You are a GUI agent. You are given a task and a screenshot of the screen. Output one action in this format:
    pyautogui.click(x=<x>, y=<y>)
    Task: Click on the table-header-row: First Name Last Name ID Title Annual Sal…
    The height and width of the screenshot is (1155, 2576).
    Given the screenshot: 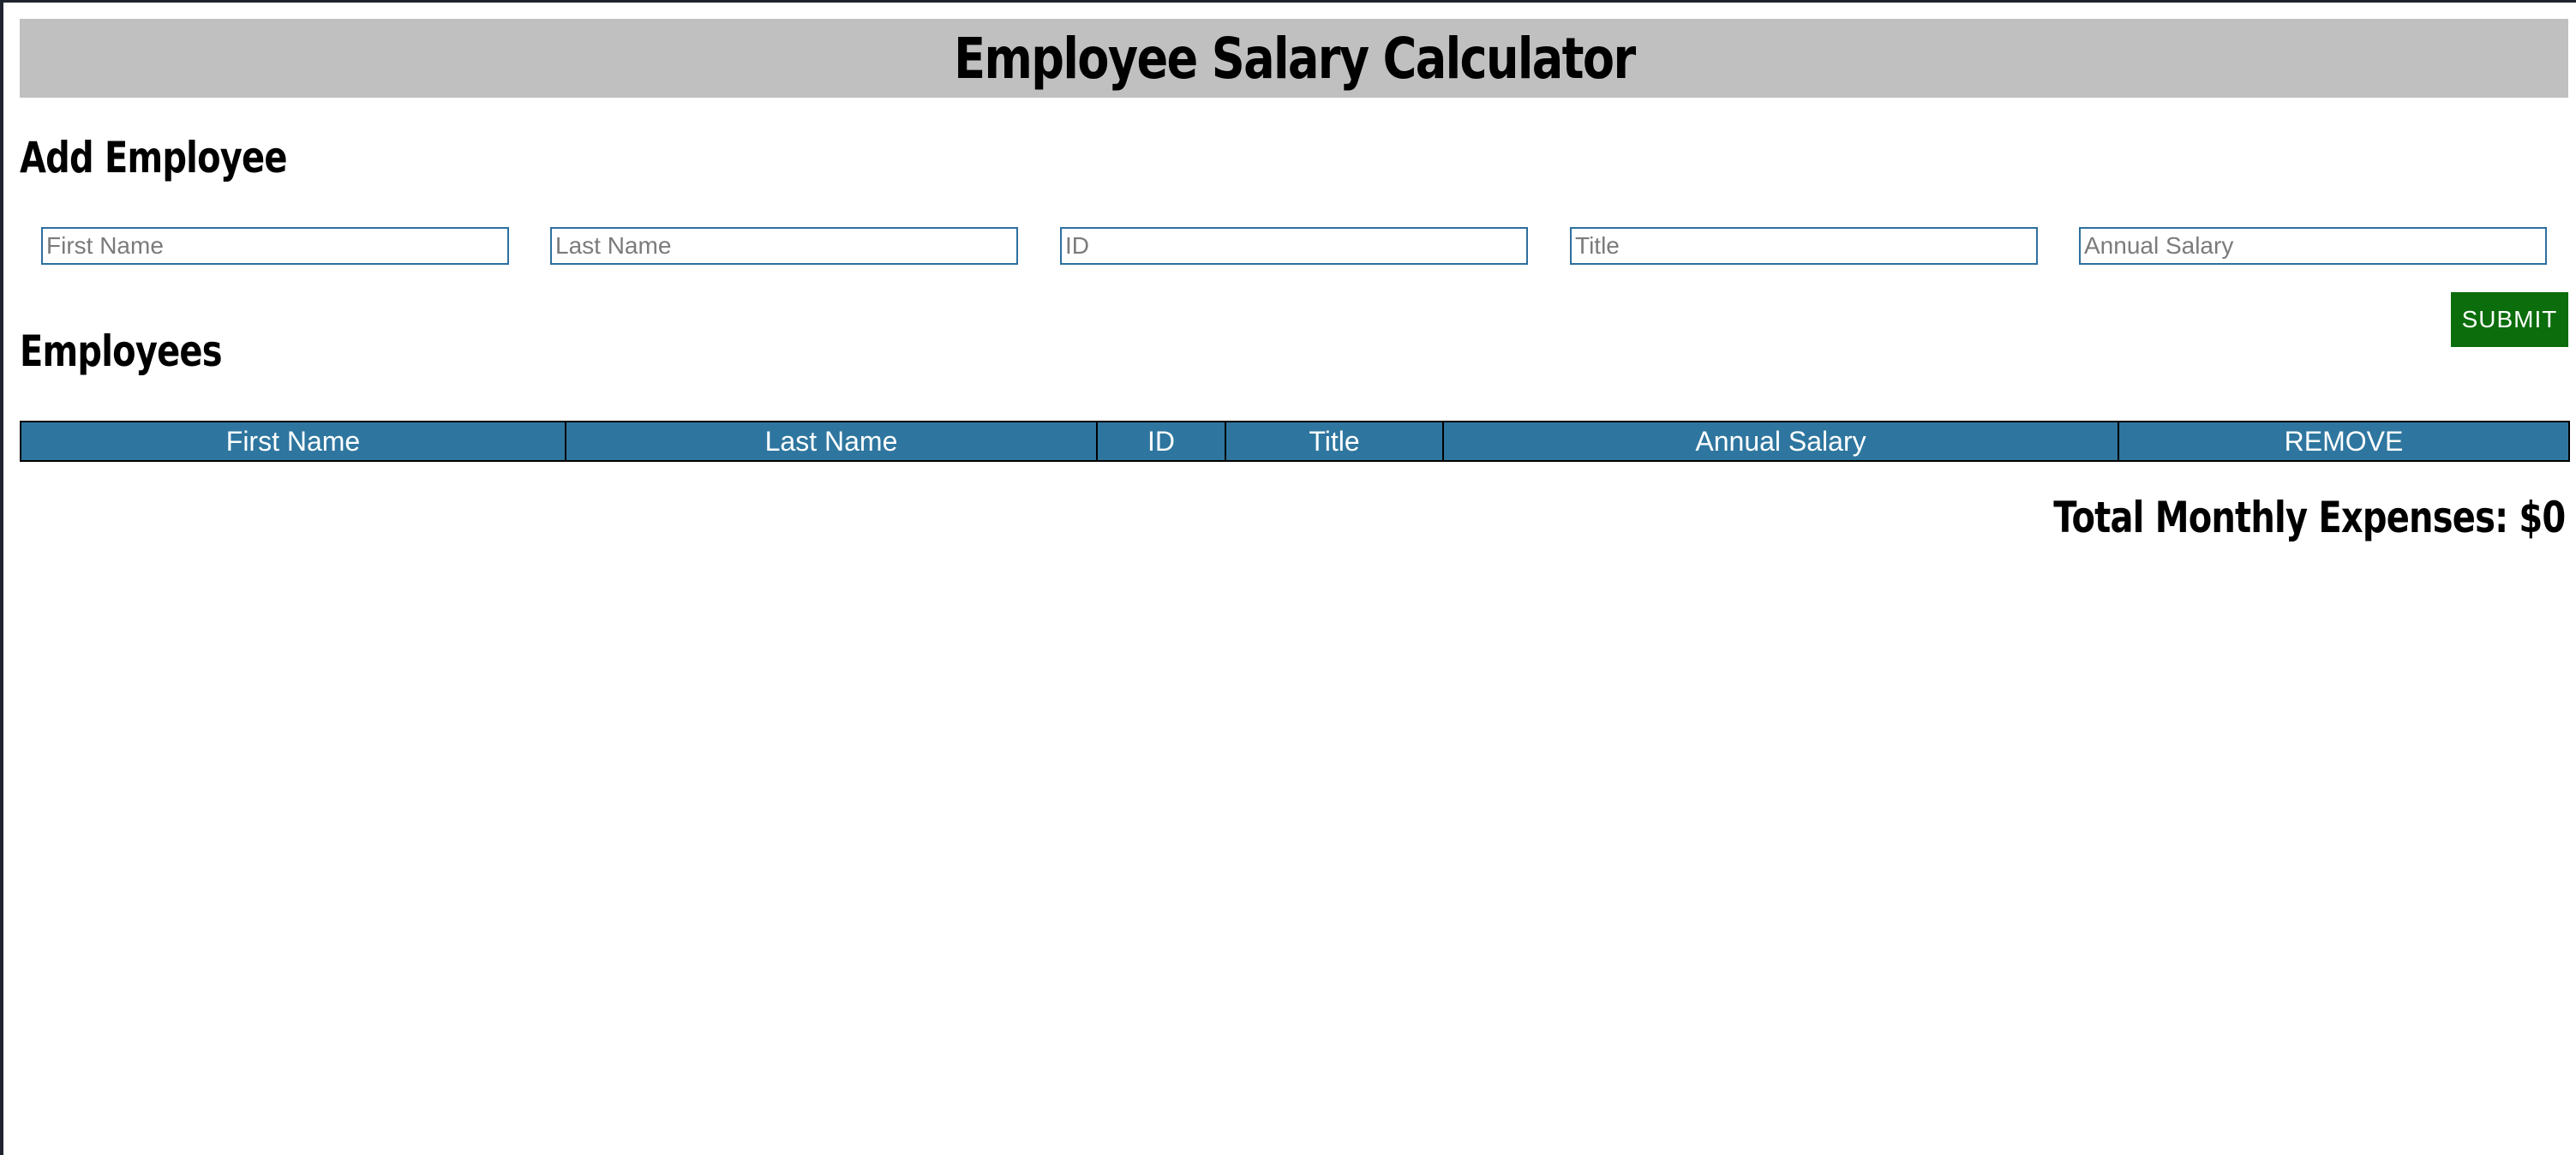 What is the action you would take?
    pyautogui.click(x=1295, y=442)
    